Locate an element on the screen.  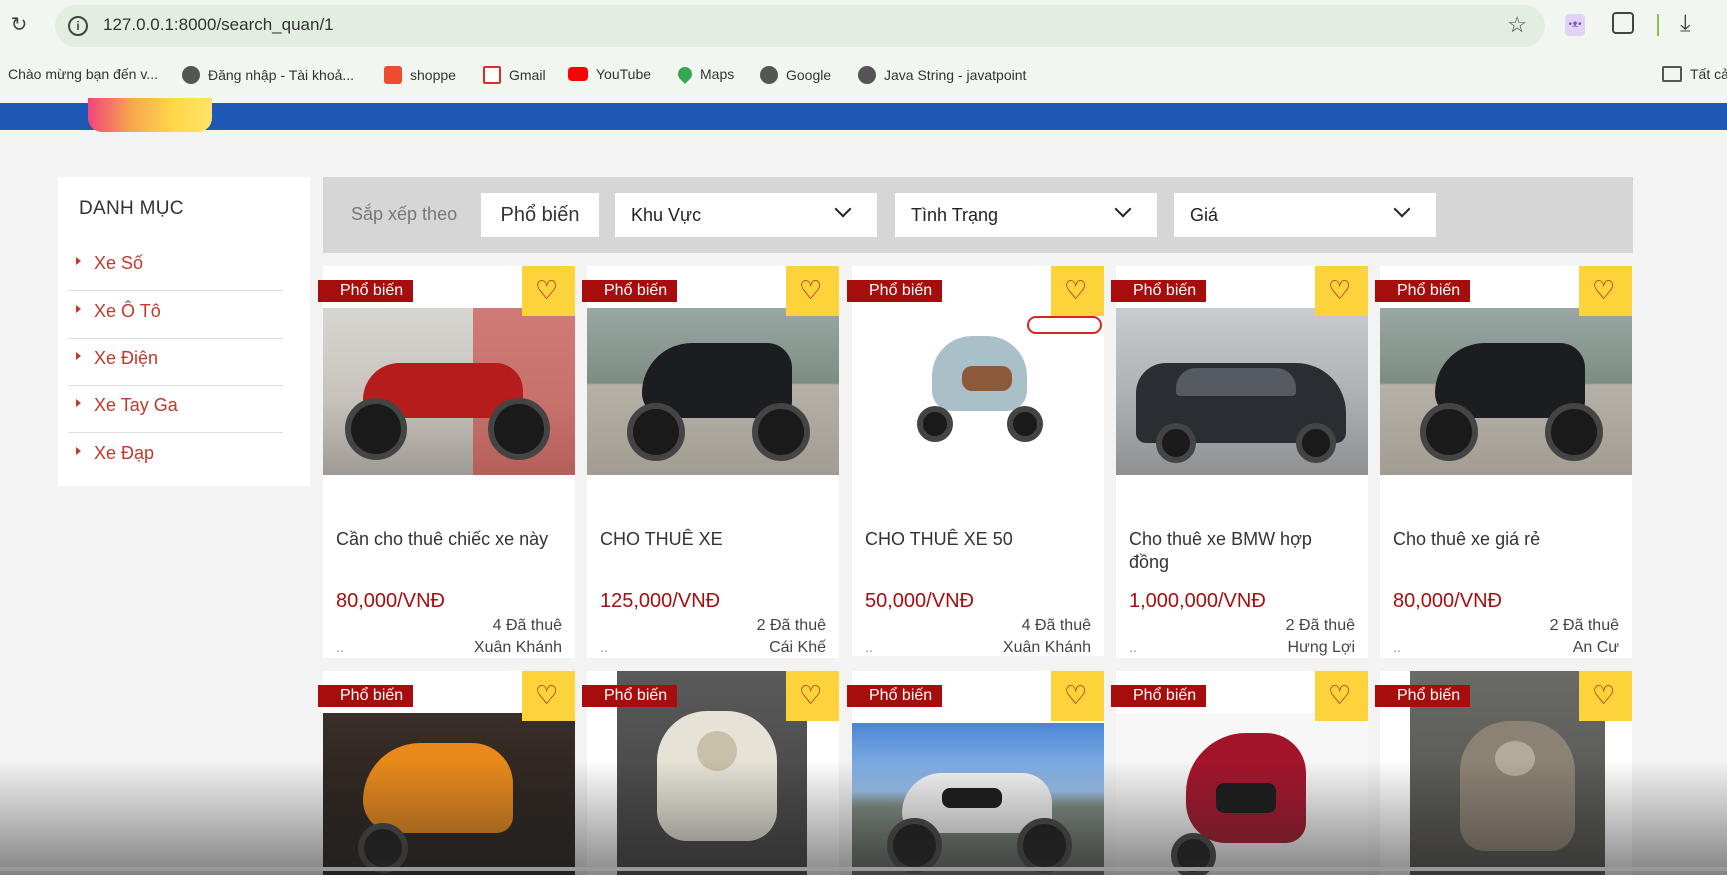
product-price: 1,000,000/VNĐ is located at coordinates (1197, 601).